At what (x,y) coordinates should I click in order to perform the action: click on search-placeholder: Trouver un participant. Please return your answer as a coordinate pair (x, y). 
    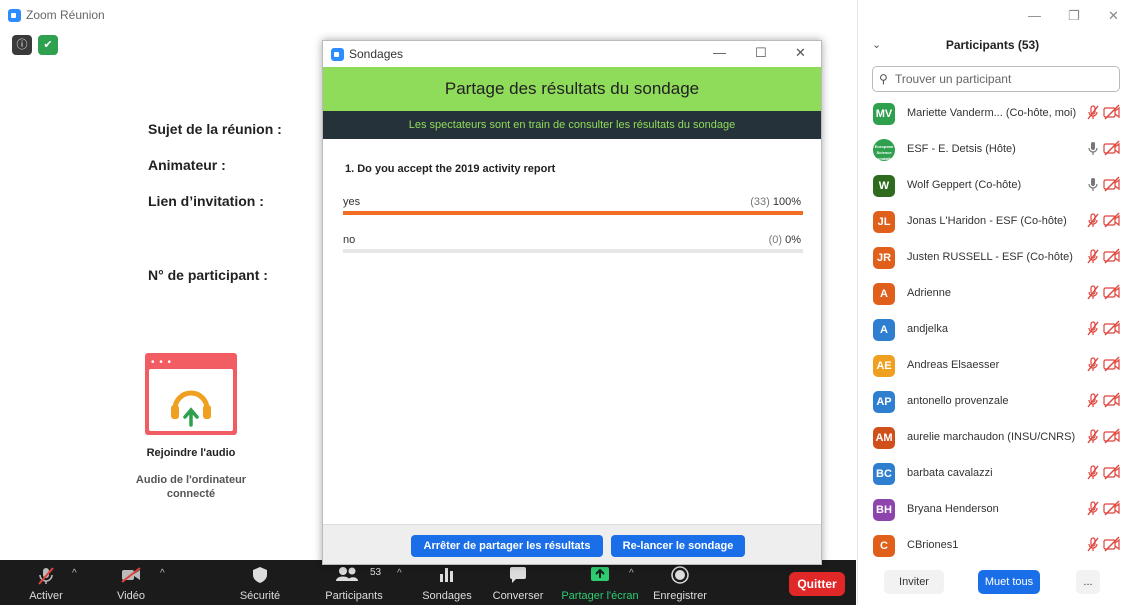
    Looking at the image, I should click on (953, 79).